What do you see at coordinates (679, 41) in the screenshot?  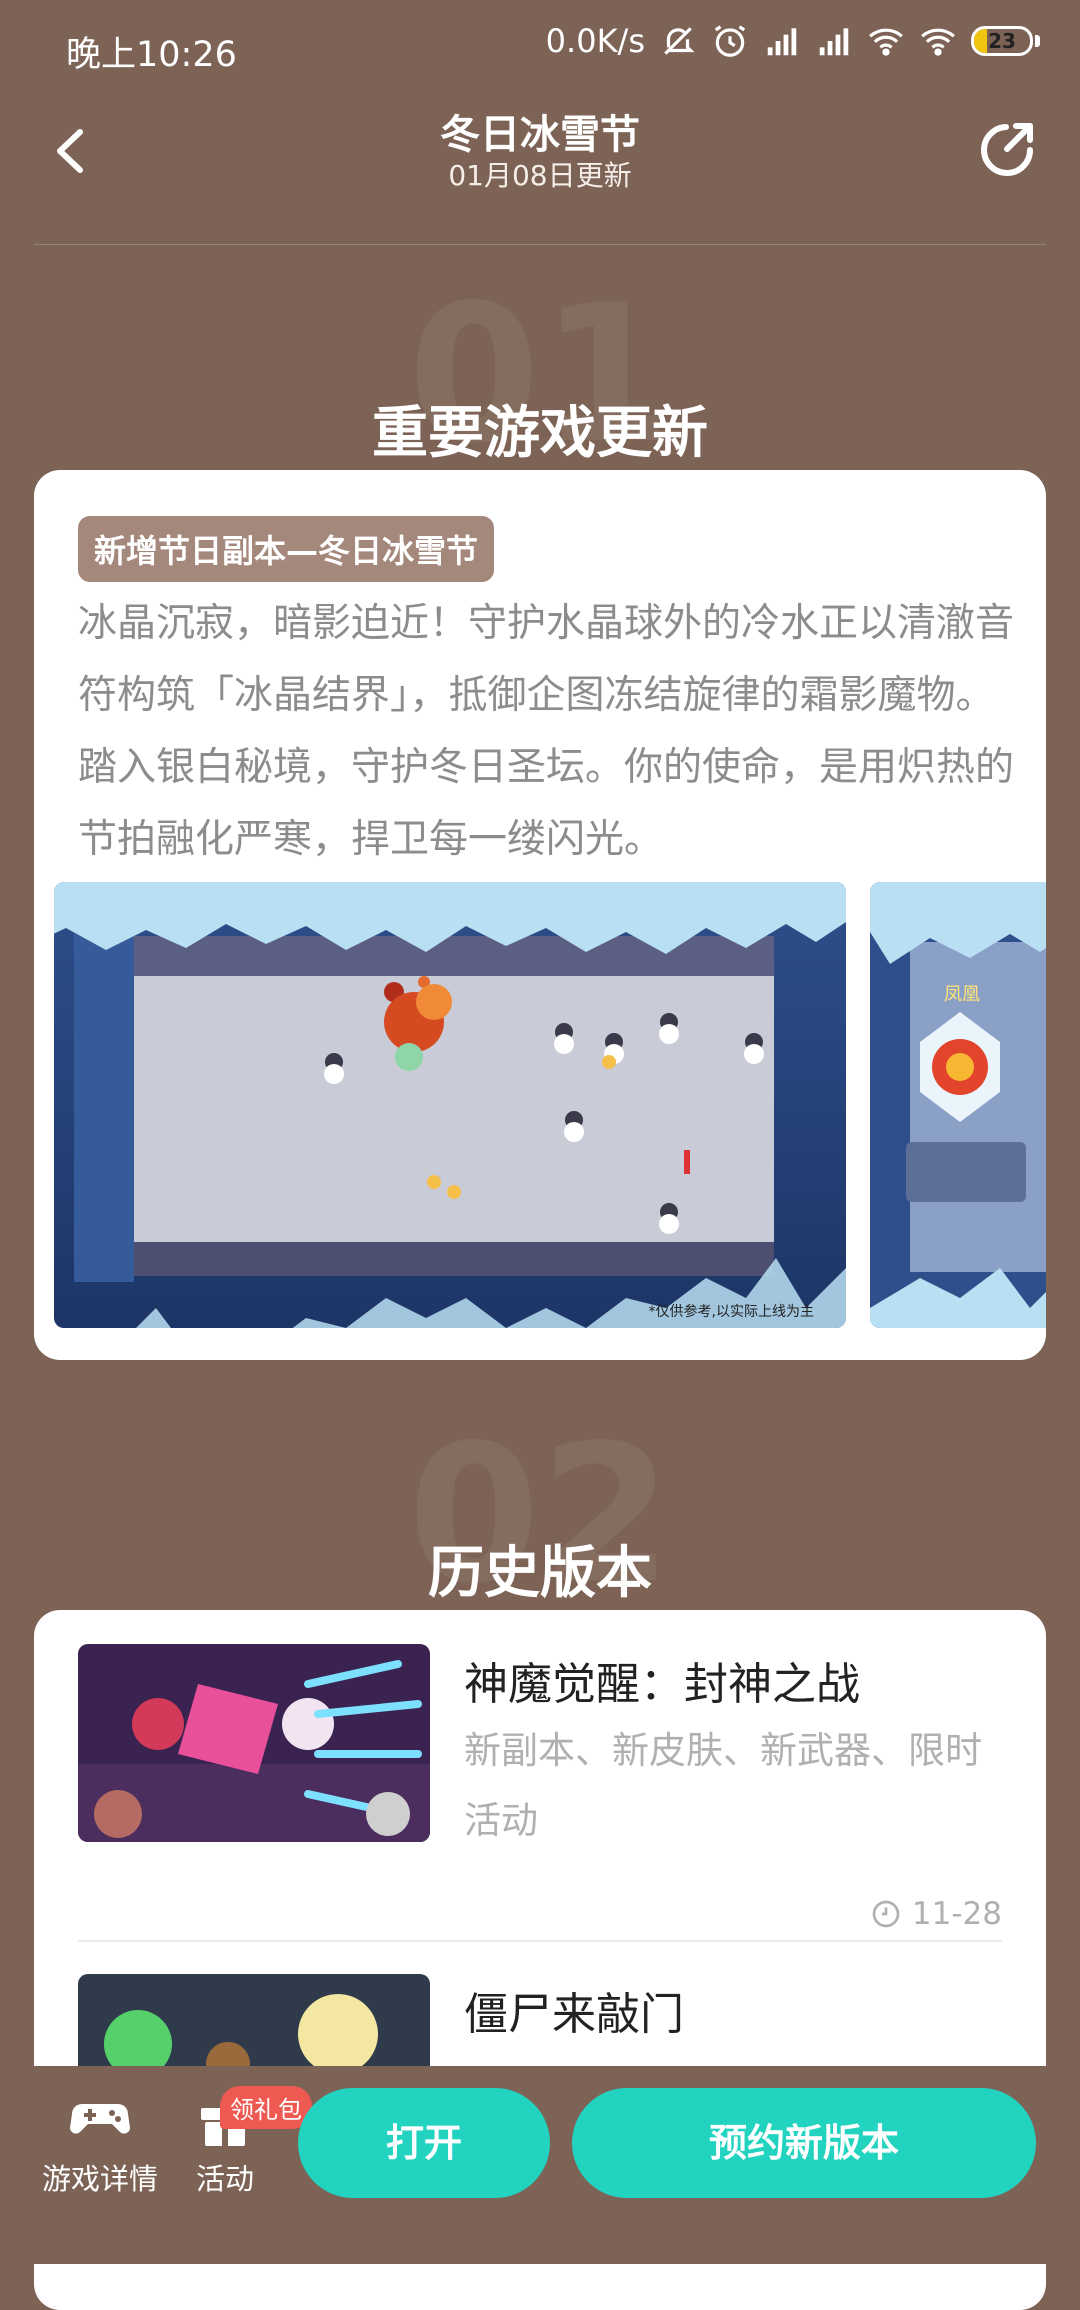 I see `mute-bell-icon` at bounding box center [679, 41].